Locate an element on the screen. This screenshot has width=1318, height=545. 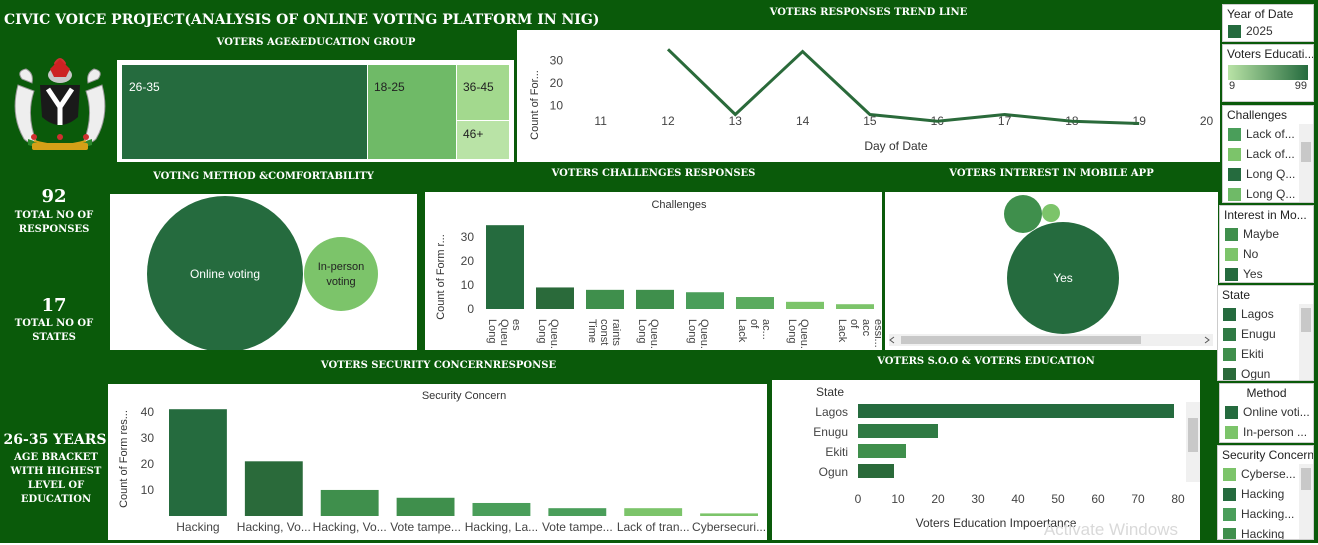
legend-item: Yes is located at coordinates (1266, 273).